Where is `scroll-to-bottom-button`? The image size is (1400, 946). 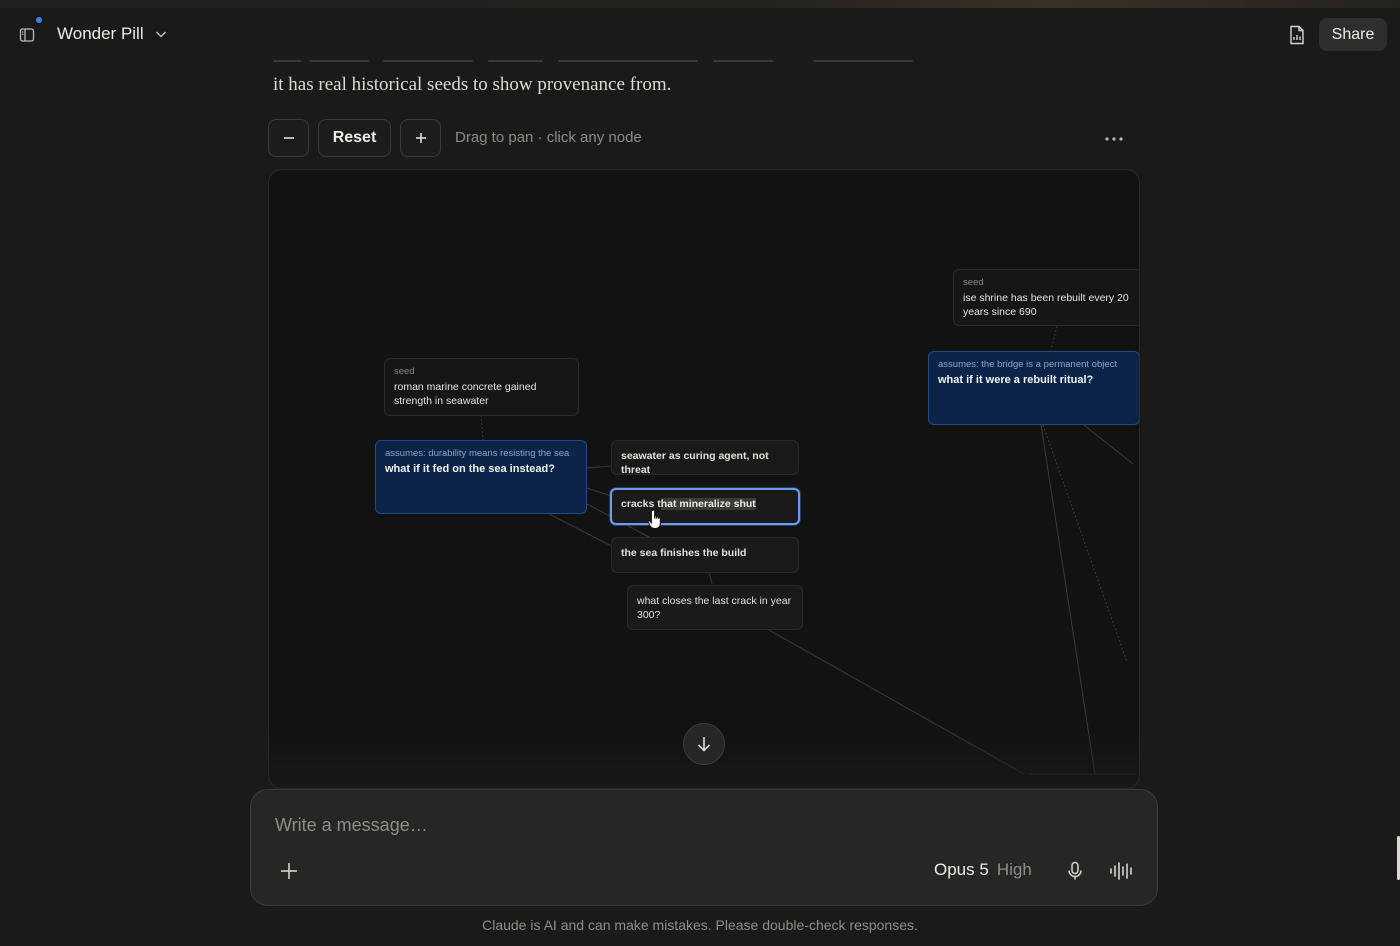 scroll-to-bottom-button is located at coordinates (704, 744).